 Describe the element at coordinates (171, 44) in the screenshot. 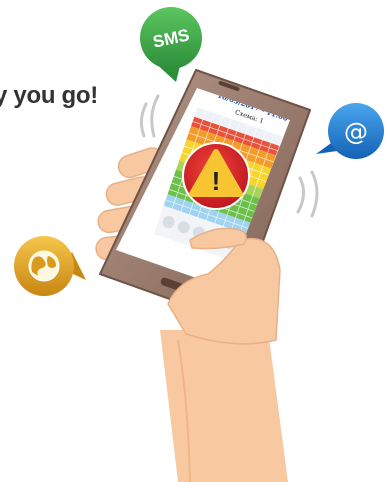

I see `sms-bubble-icon: SMS` at that location.